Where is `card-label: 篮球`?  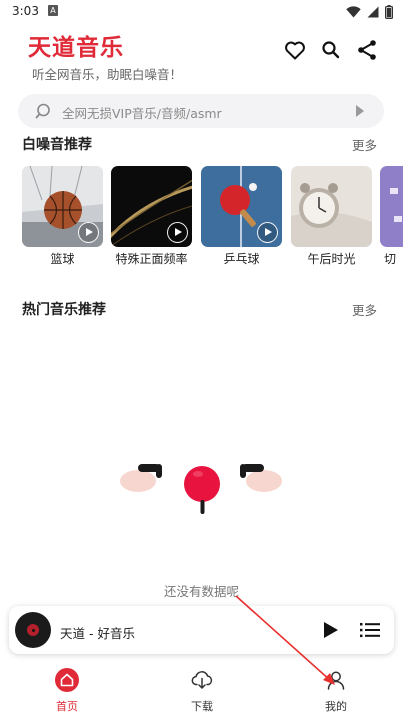 card-label: 篮球 is located at coordinates (62, 259).